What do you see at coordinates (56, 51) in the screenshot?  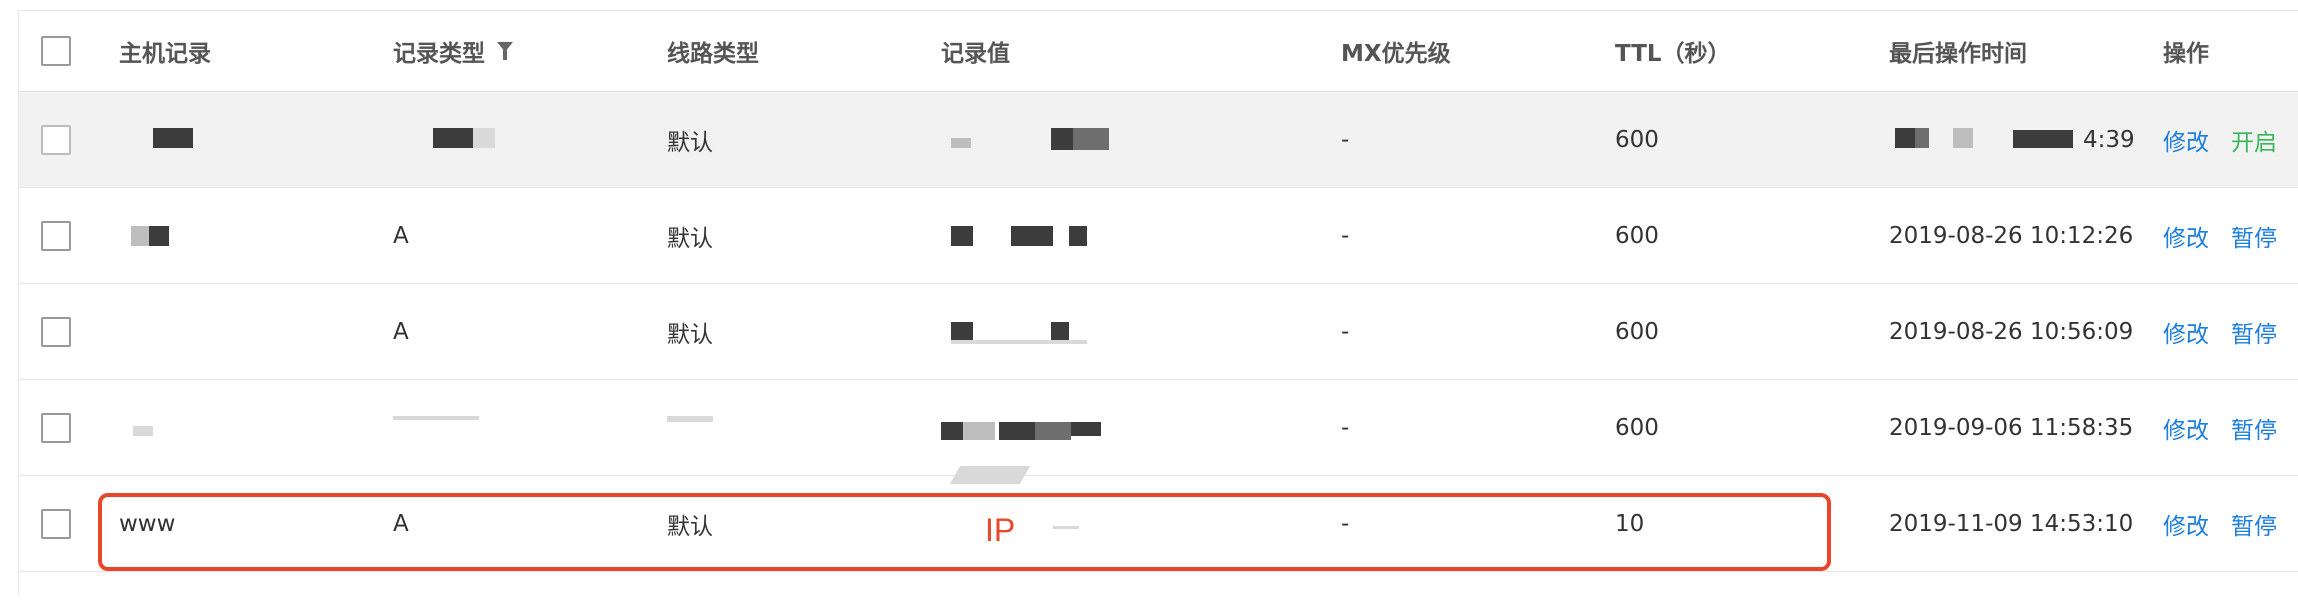 I see `select-all-checkbox` at bounding box center [56, 51].